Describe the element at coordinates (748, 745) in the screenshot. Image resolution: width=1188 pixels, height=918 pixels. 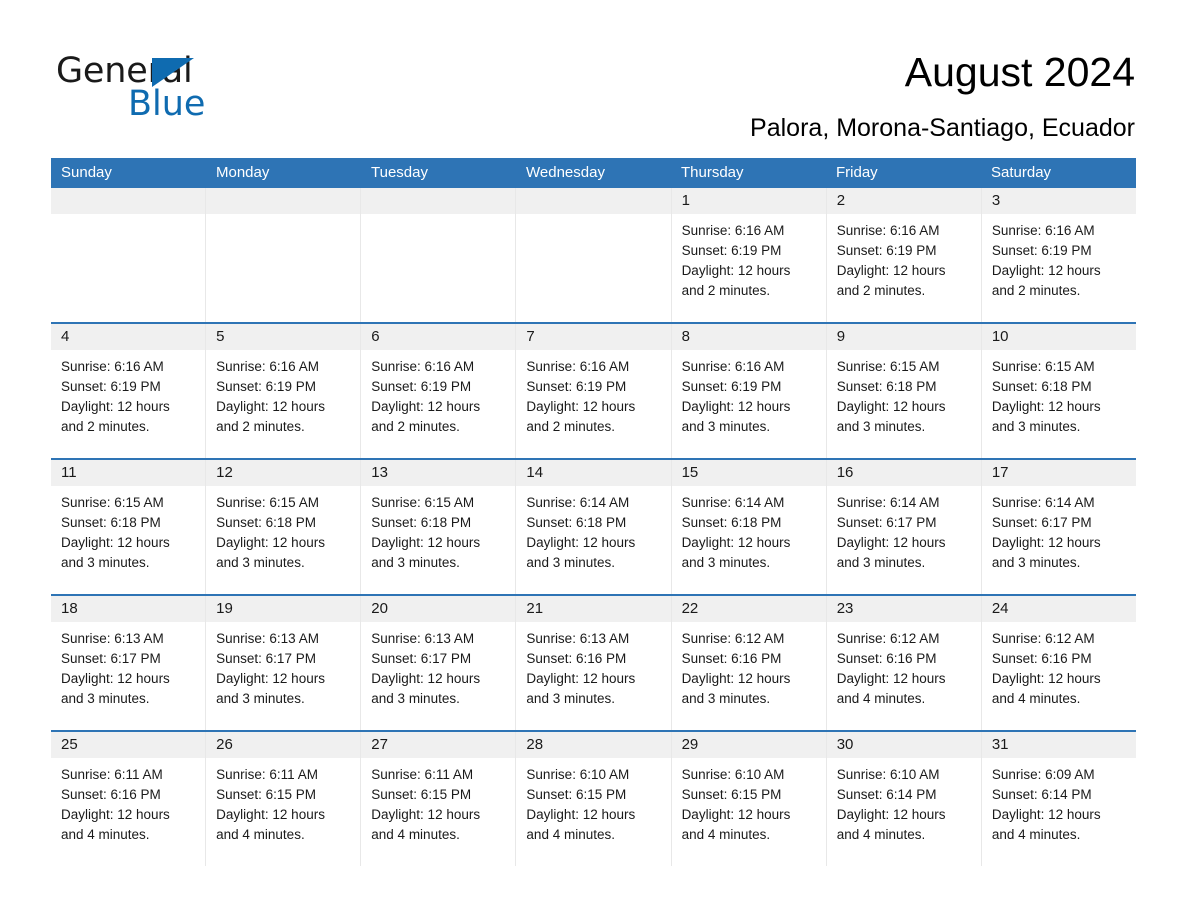
I see `day-number-band: 29` at that location.